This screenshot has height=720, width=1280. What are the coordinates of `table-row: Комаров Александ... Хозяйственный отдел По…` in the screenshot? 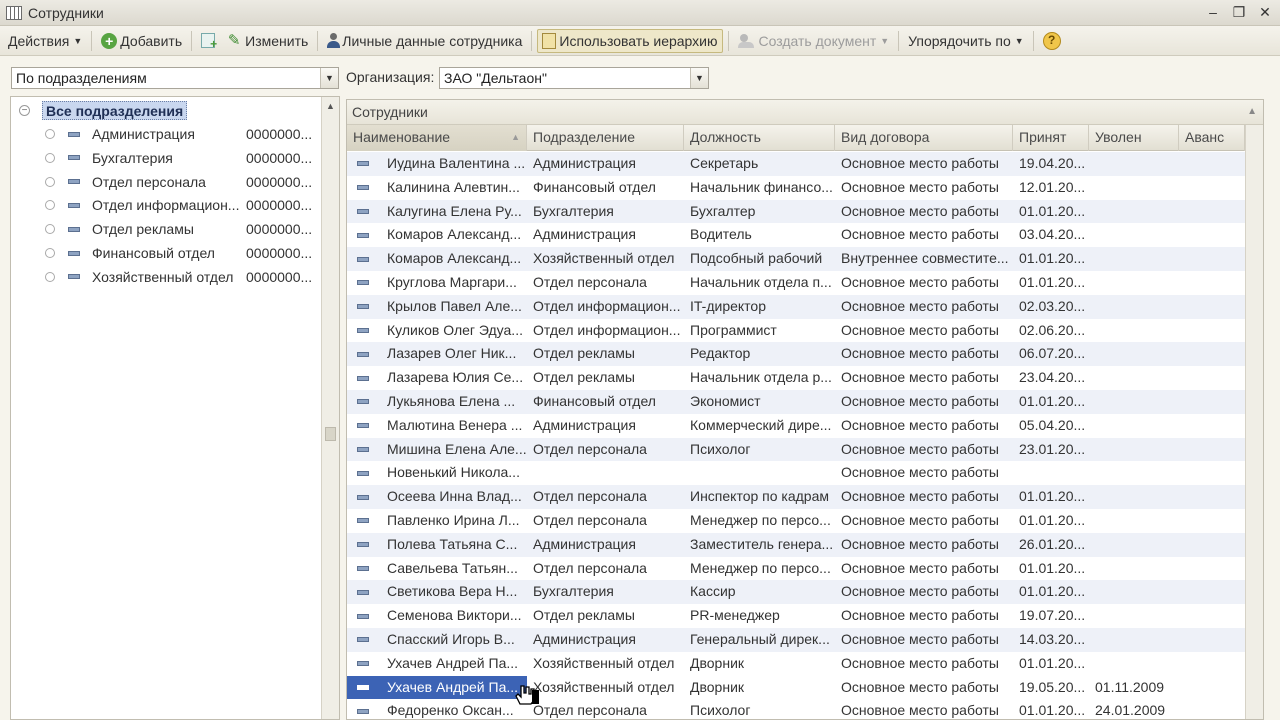 It's located at (796, 259).